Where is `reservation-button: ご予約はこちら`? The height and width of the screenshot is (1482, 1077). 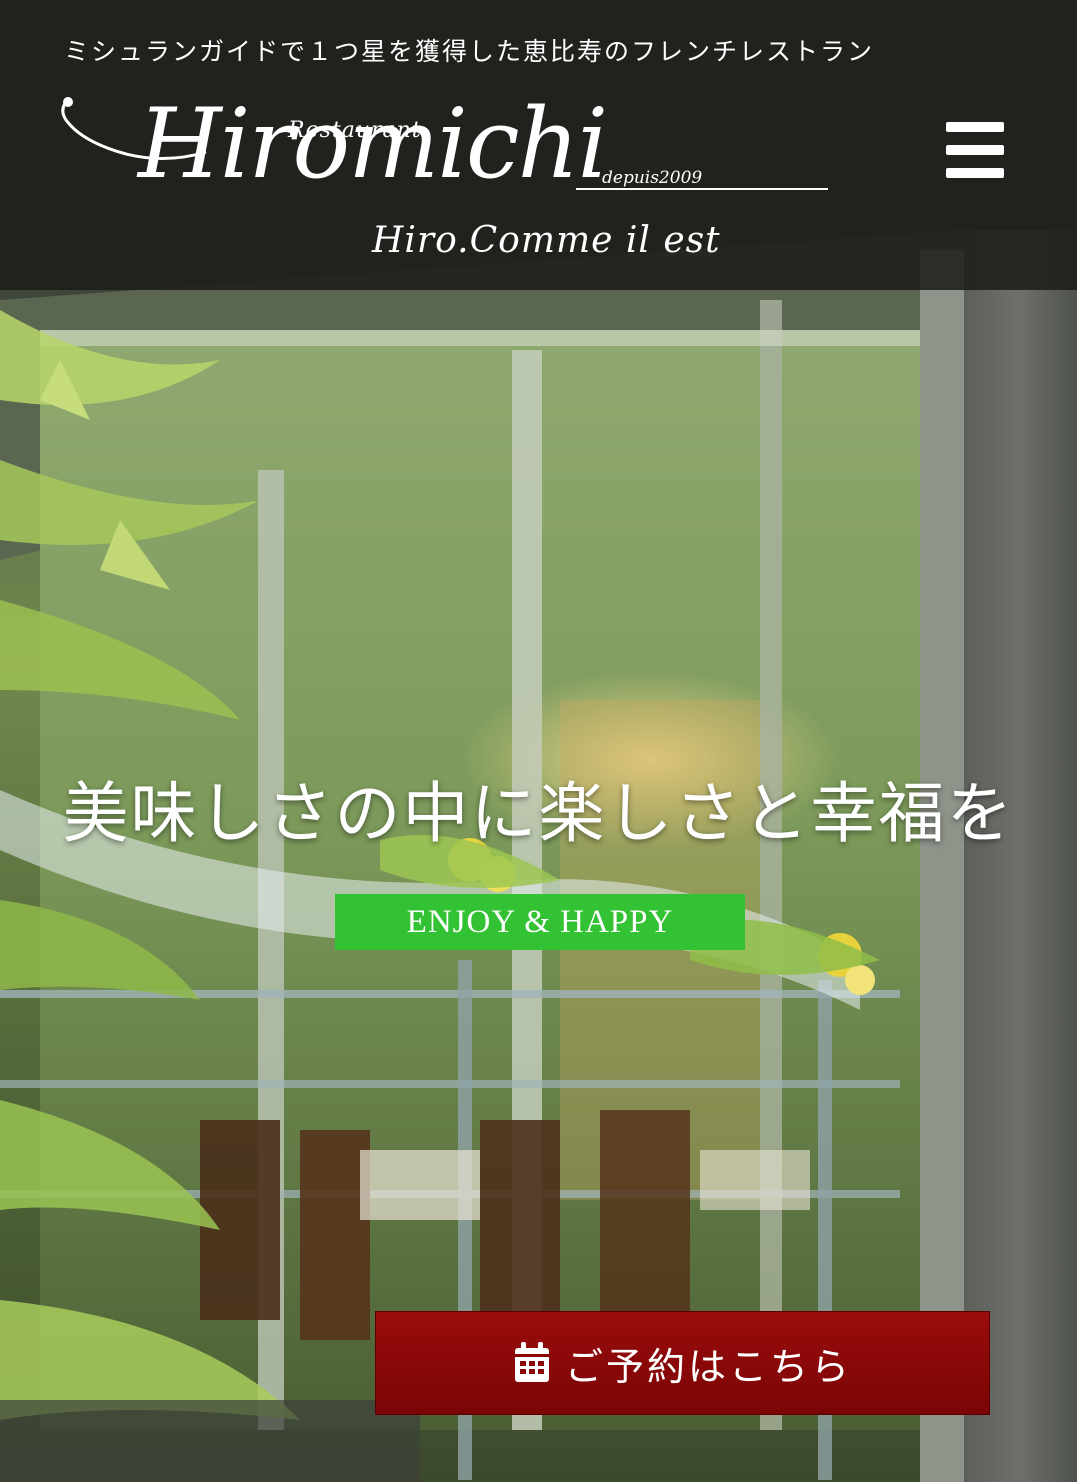
reservation-button: ご予約はこちら is located at coordinates (682, 1363).